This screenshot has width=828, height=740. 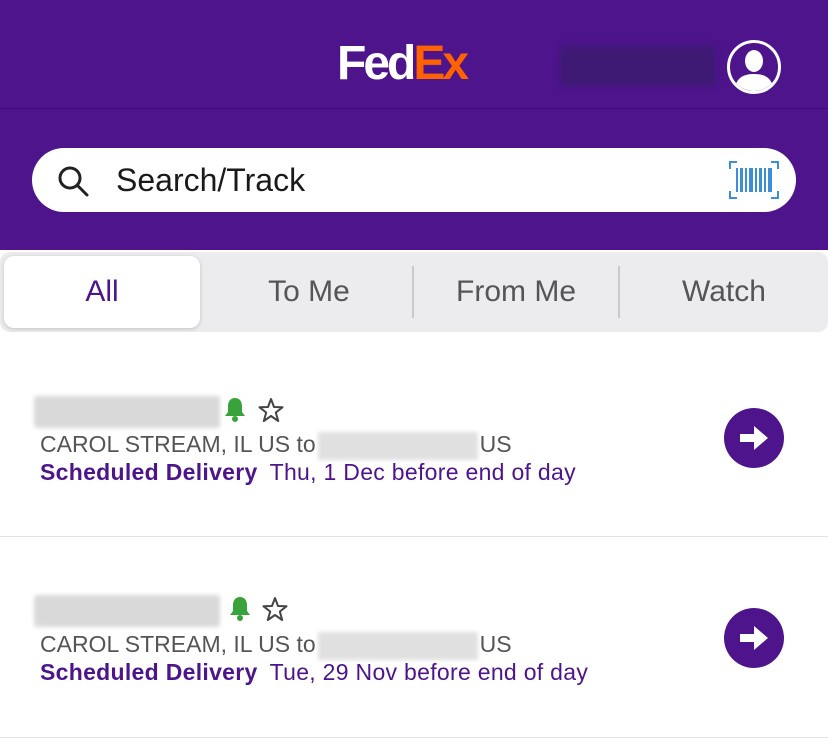 What do you see at coordinates (754, 180) in the screenshot?
I see `barcode-scan-icon` at bounding box center [754, 180].